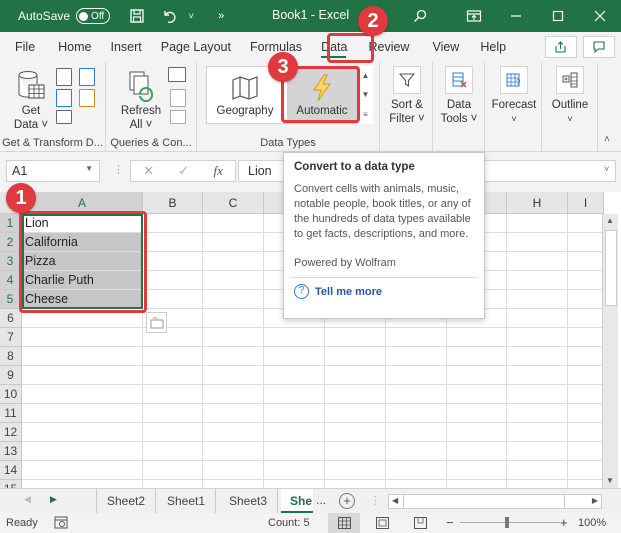 Image resolution: width=621 pixels, height=533 pixels. Describe the element at coordinates (595, 500) in the screenshot. I see `hscroll-right-icon: ▶` at that location.